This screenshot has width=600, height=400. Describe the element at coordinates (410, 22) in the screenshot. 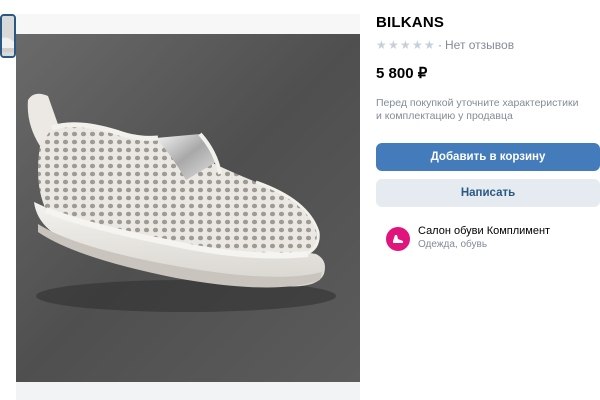

I see `product-title: BILKANS` at that location.